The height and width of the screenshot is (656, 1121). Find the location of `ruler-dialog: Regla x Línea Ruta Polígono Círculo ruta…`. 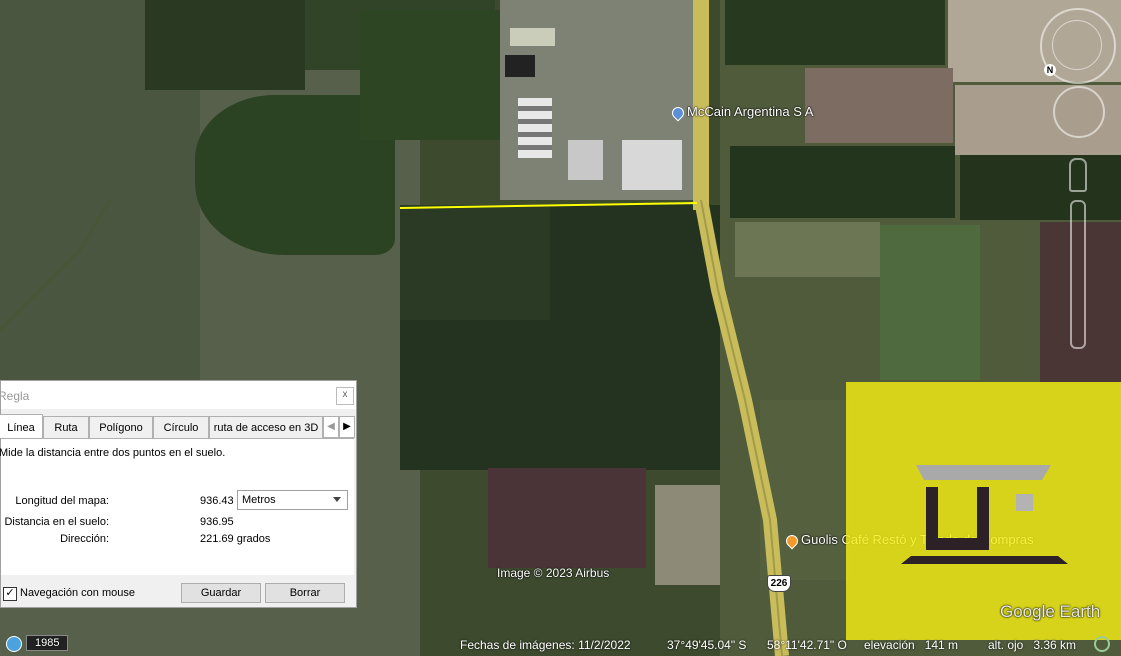

ruler-dialog: Regla x Línea Ruta Polígono Círculo ruta… is located at coordinates (178, 494).